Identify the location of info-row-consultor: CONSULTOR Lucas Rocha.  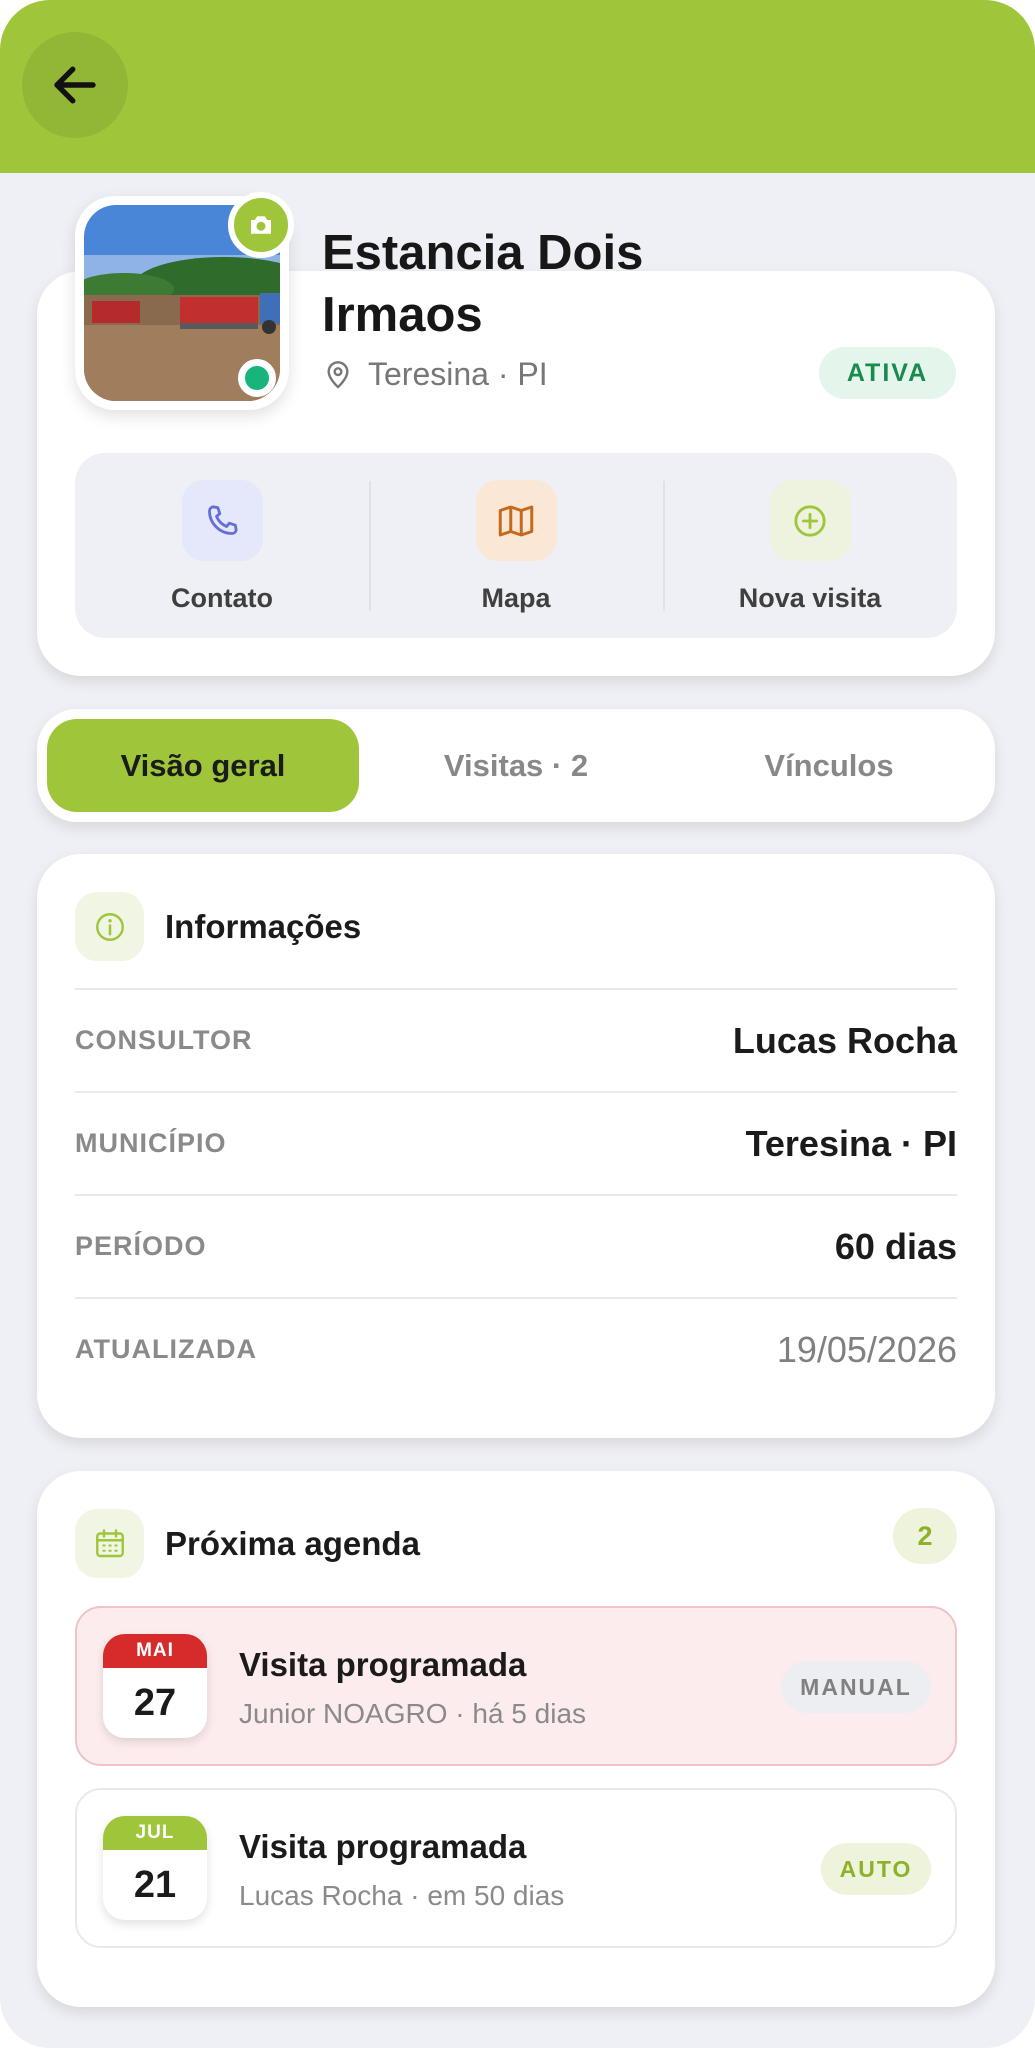
(516, 1039).